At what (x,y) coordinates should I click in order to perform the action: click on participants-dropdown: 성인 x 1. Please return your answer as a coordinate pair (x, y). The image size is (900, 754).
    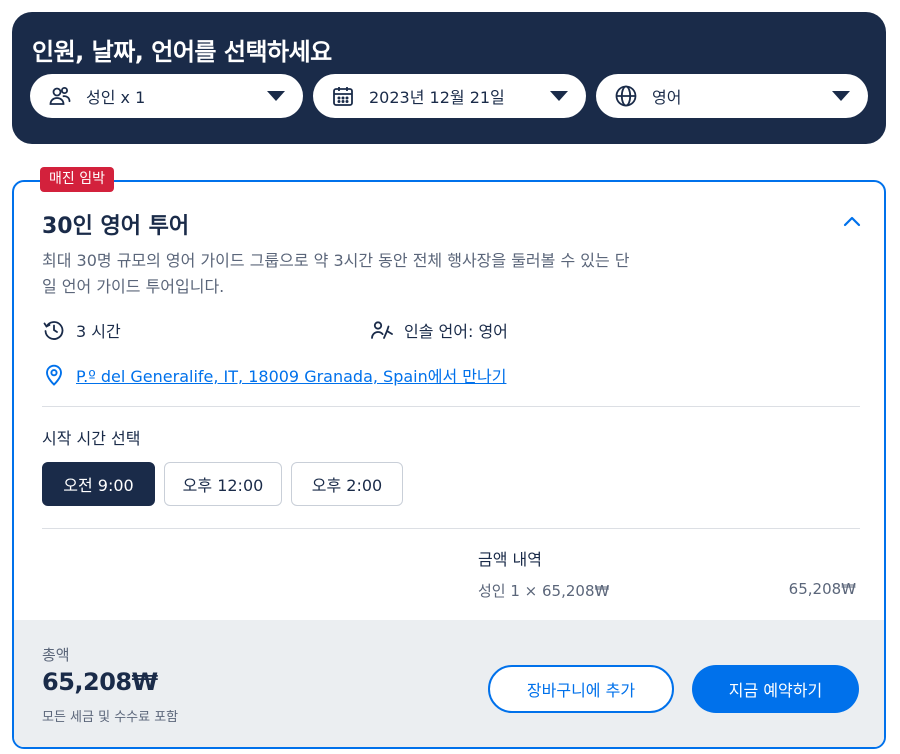
    Looking at the image, I should click on (166, 96).